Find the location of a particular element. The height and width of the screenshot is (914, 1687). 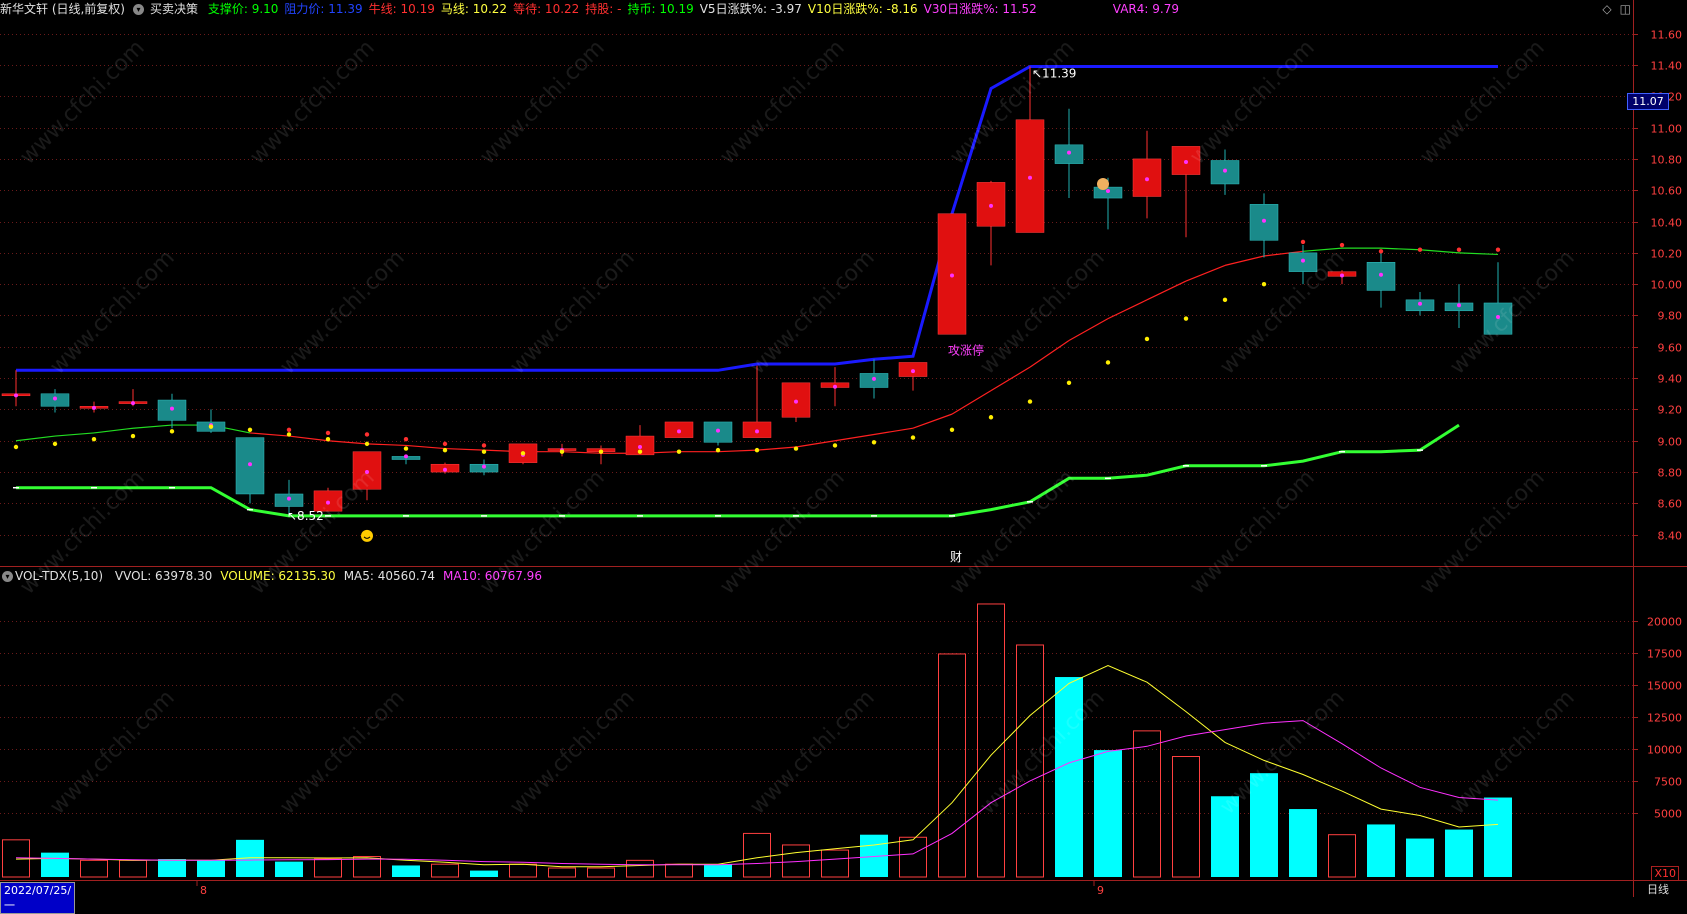

price-tick-label: 9.00 is located at coordinates (1670, 442).